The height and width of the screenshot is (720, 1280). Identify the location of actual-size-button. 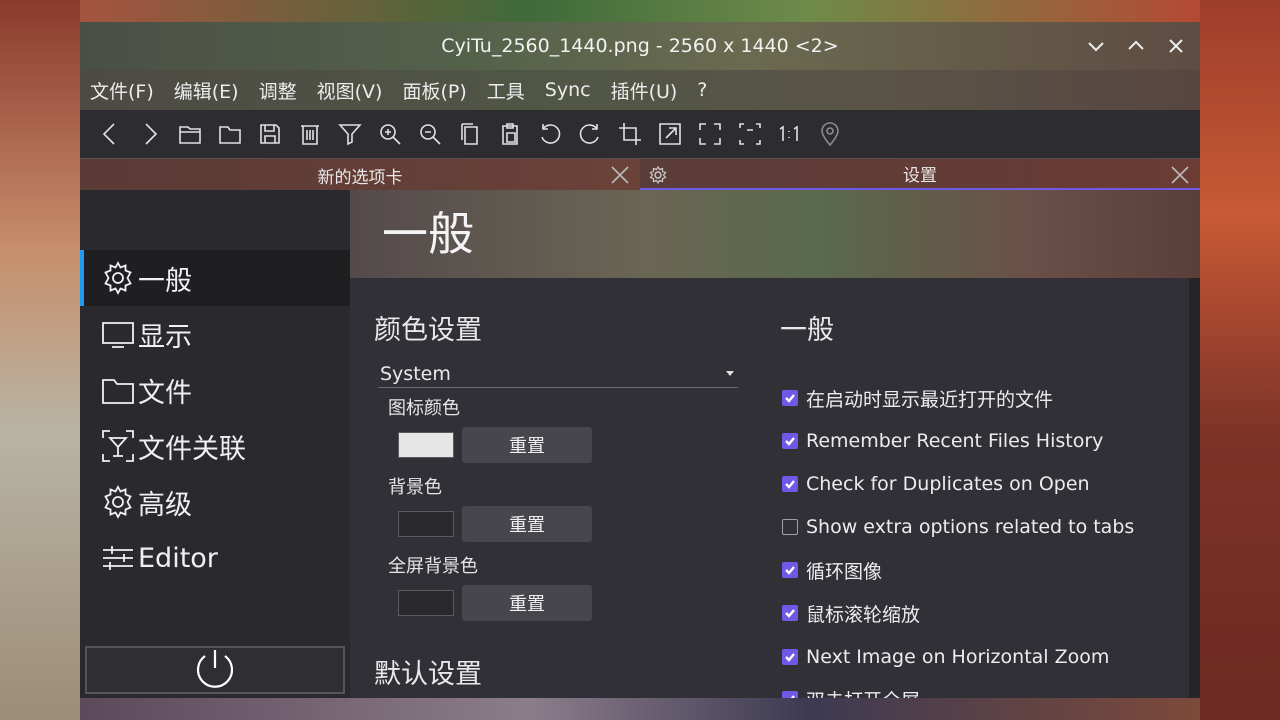
(790, 134).